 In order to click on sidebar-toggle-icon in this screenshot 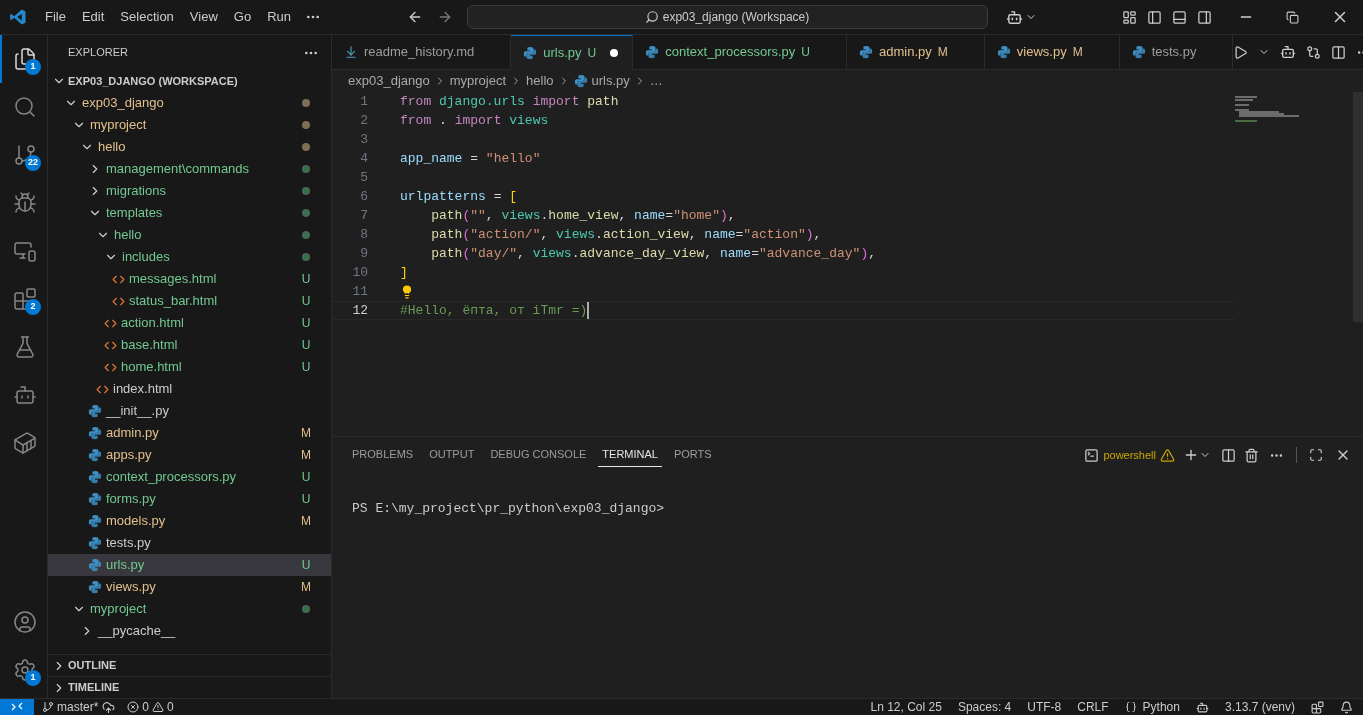, I will do `click(1154, 17)`.